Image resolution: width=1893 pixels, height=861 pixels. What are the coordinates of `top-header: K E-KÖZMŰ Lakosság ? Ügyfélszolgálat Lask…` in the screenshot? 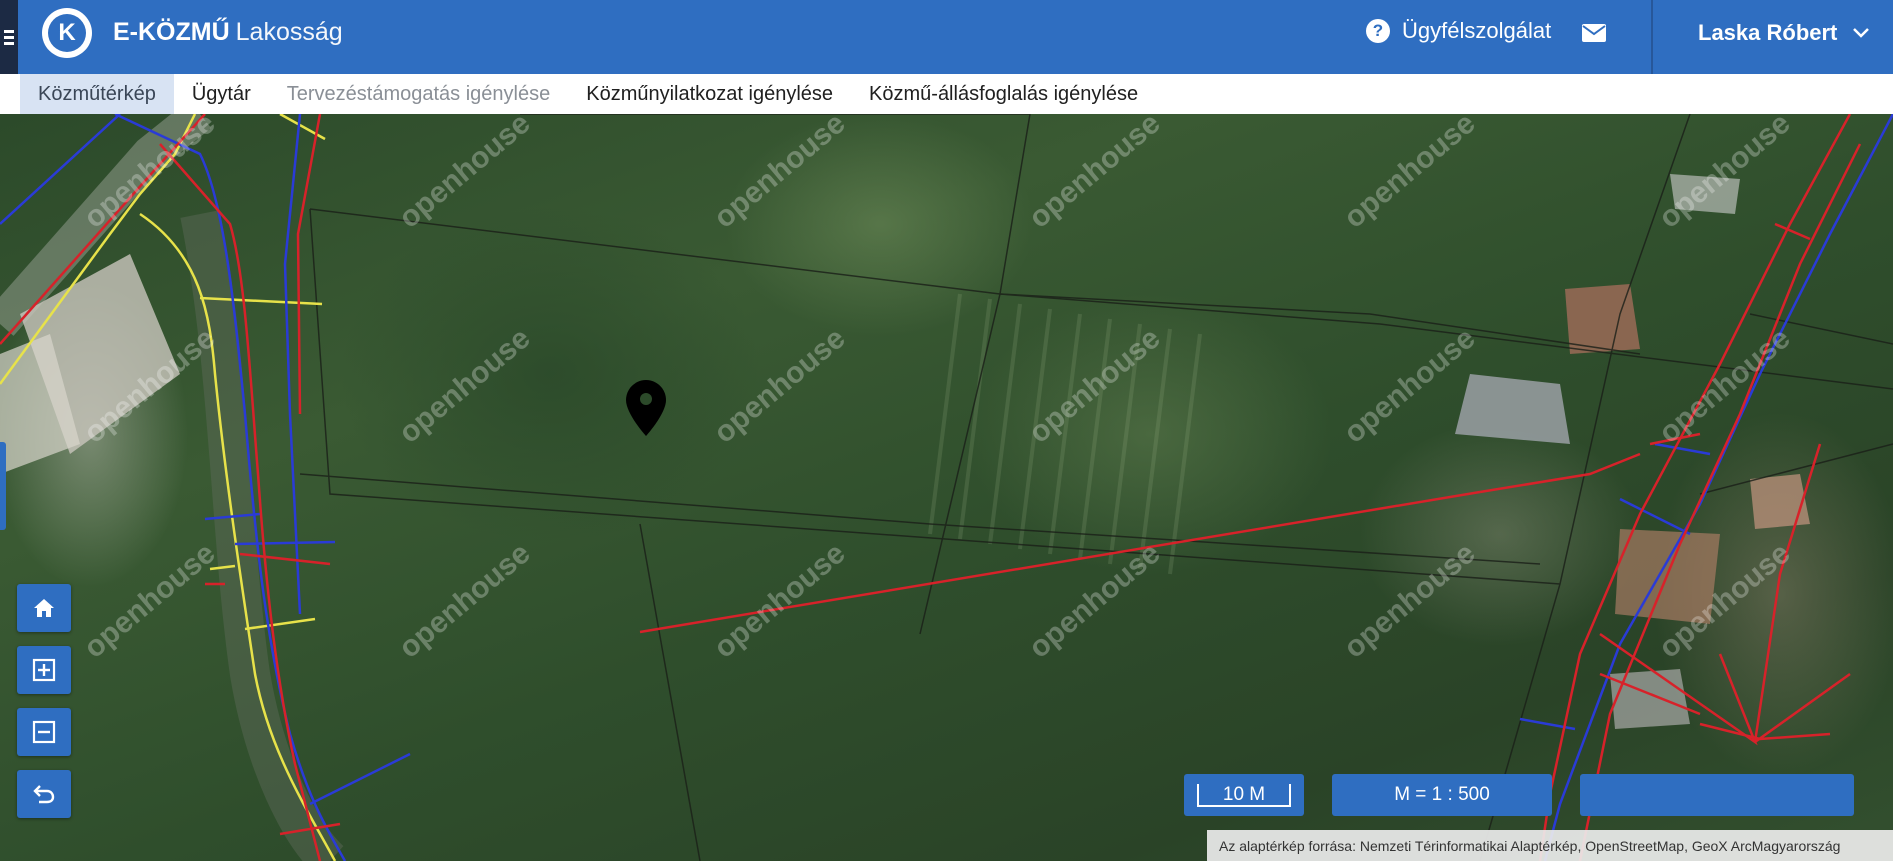 It's located at (946, 37).